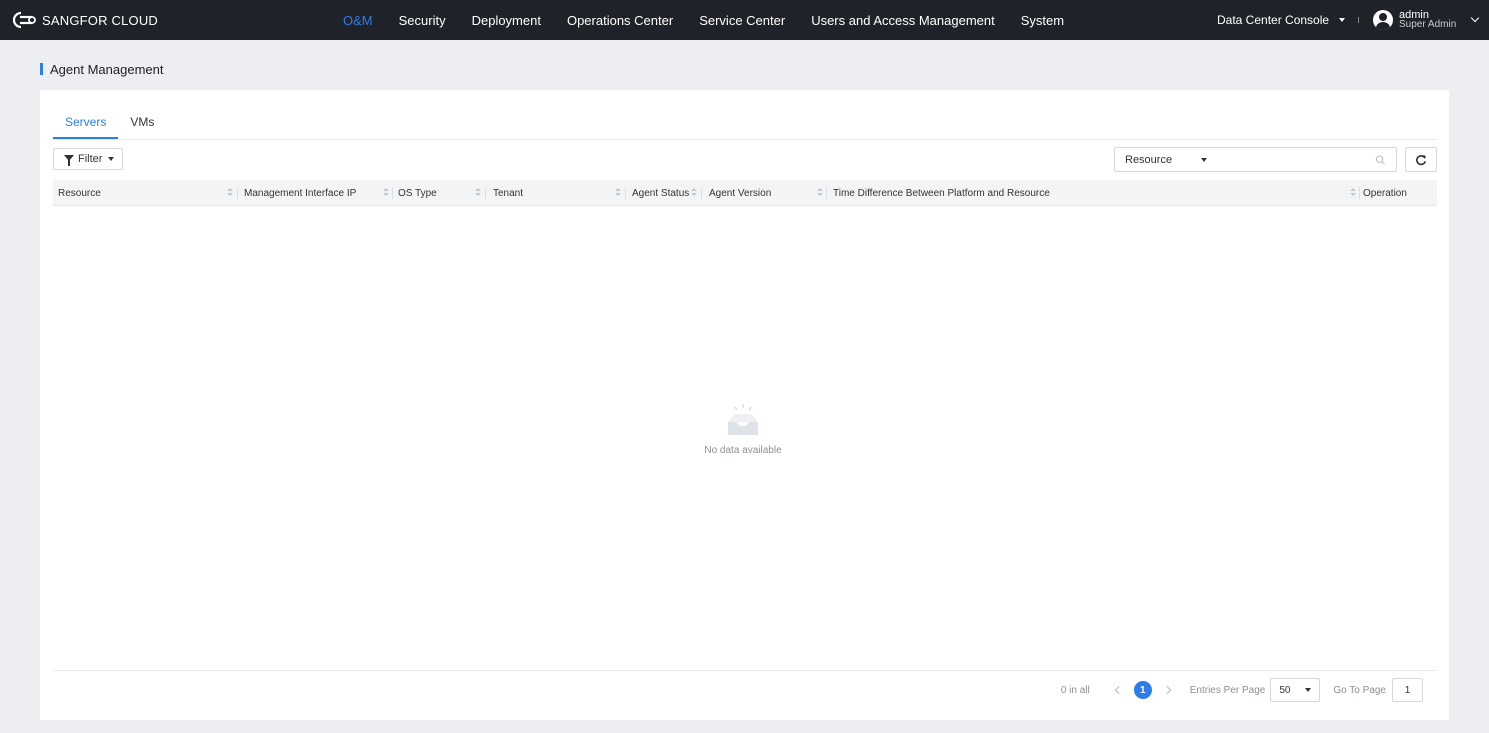 This screenshot has width=1489, height=733. What do you see at coordinates (1285, 690) in the screenshot?
I see `entries-per-page-value: 50` at bounding box center [1285, 690].